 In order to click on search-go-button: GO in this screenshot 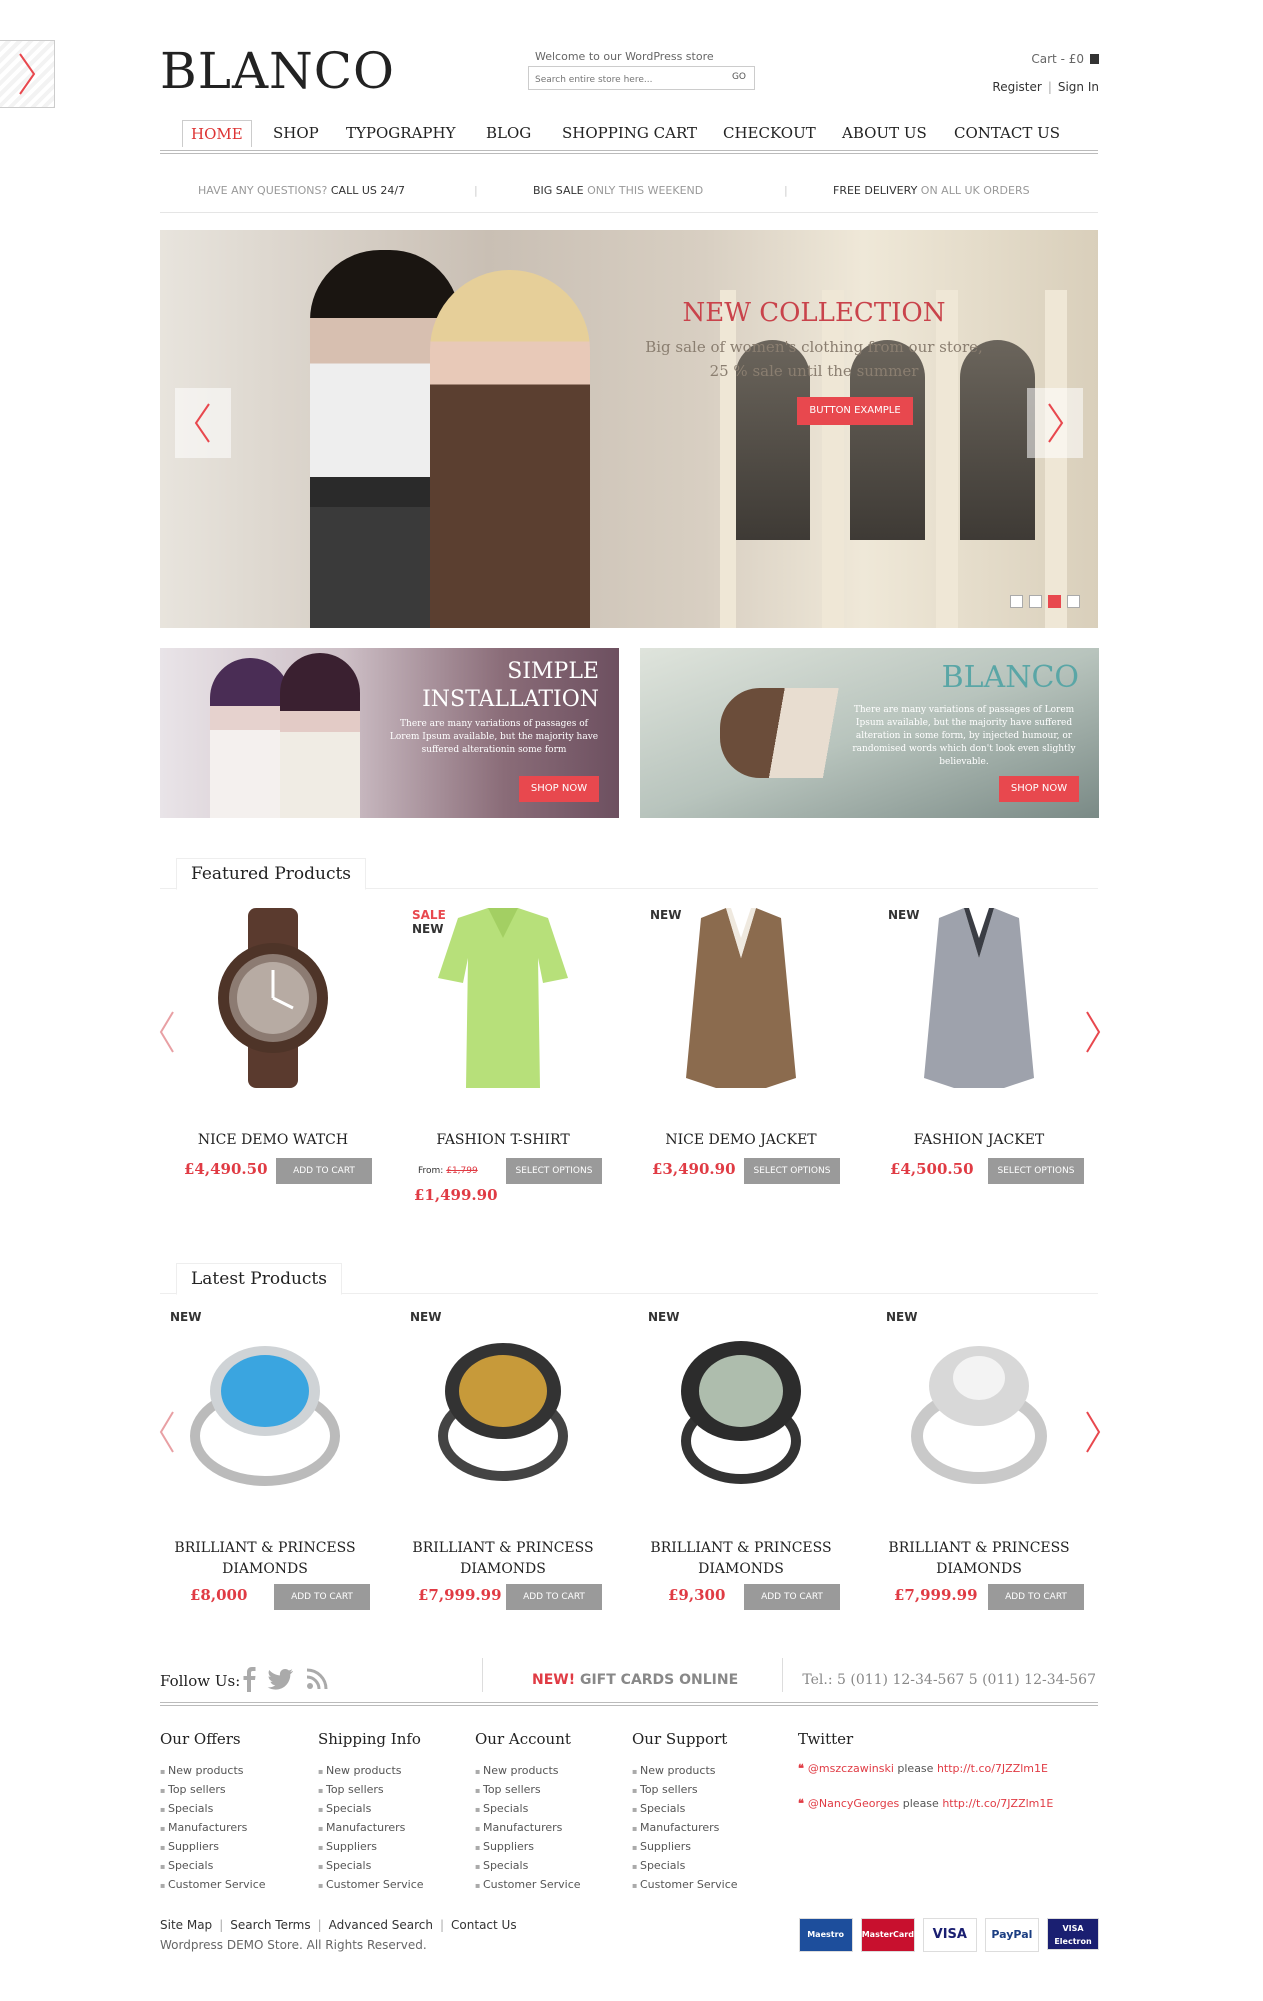, I will do `click(739, 77)`.